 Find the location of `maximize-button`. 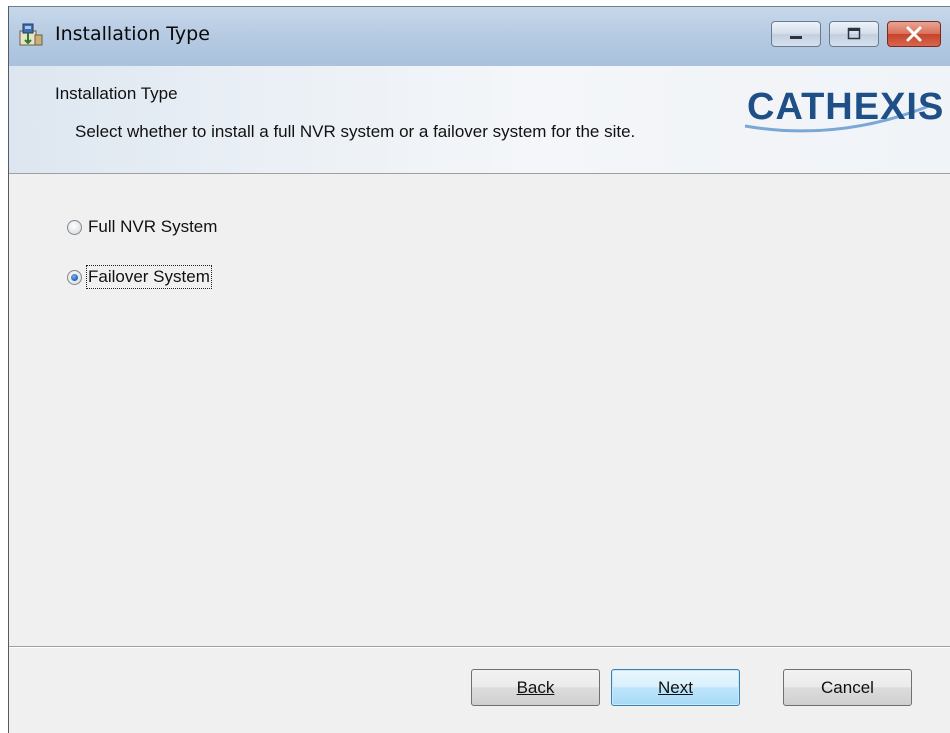

maximize-button is located at coordinates (854, 34).